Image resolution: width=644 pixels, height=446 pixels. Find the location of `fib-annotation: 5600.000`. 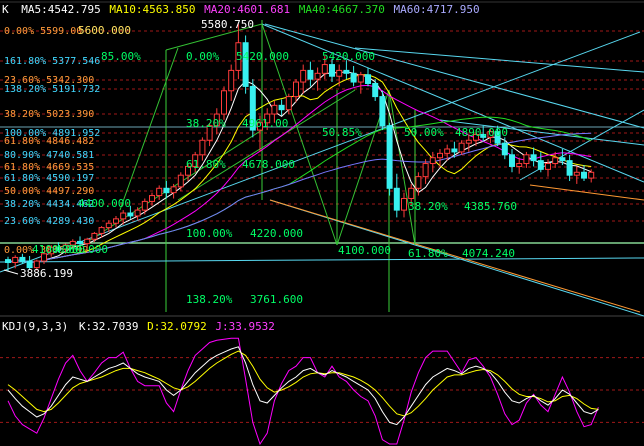

fib-annotation: 5600.000 is located at coordinates (104, 30).